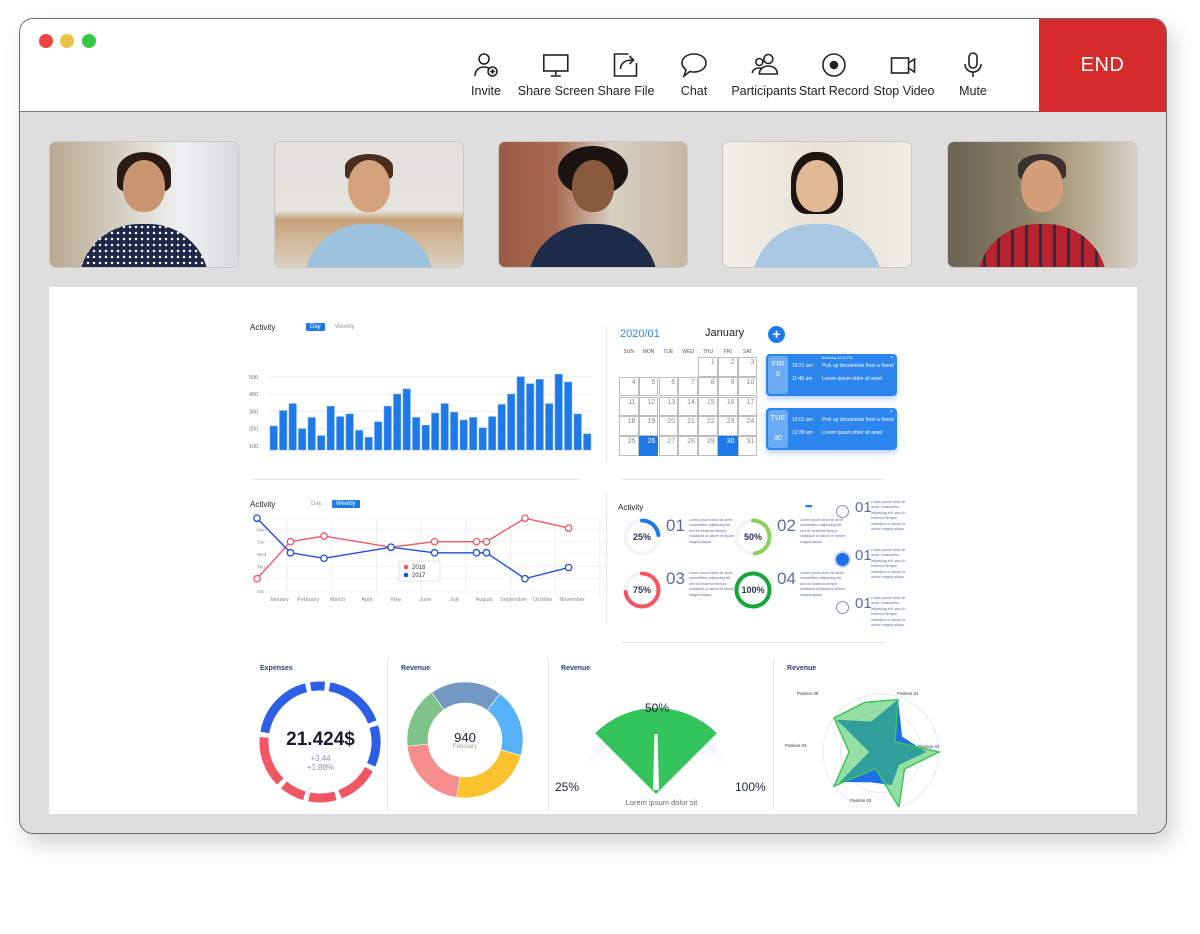 This screenshot has height=934, width=1200. I want to click on microphone-icon, so click(973, 64).